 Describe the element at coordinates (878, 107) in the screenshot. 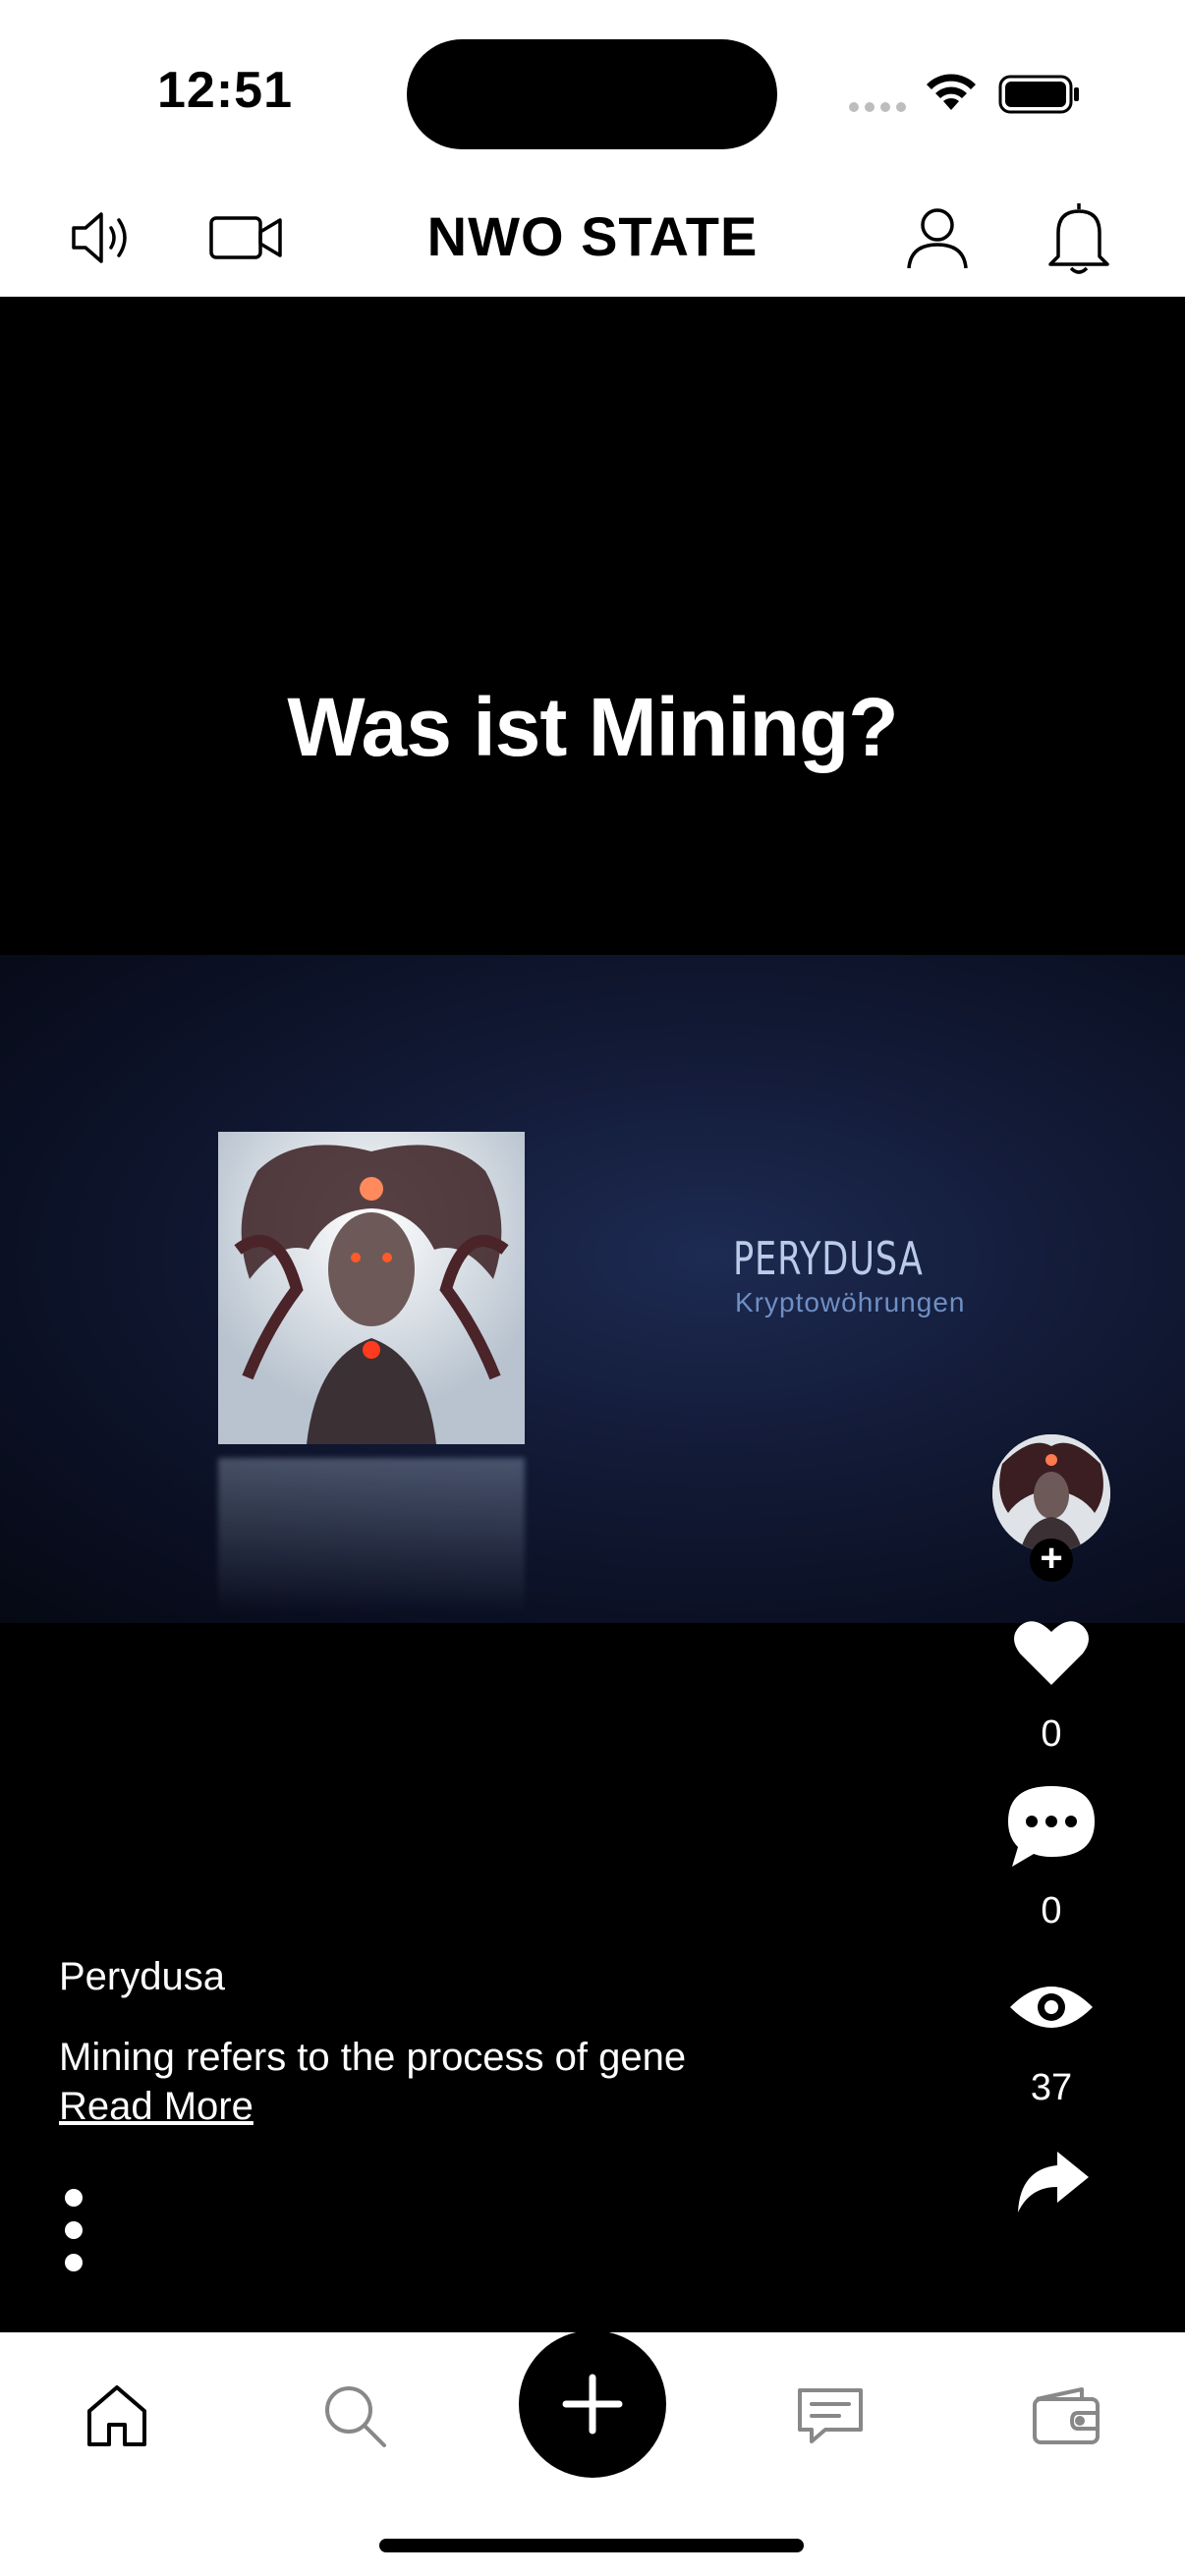

I see `cellular-signal-icon` at that location.